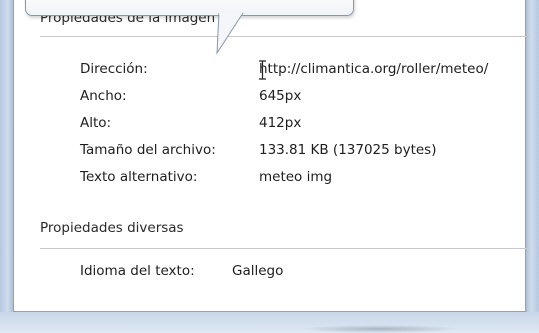 This screenshot has height=333, width=539. What do you see at coordinates (112, 228) in the screenshot?
I see `misc-properties-title: Propiedades diversas` at bounding box center [112, 228].